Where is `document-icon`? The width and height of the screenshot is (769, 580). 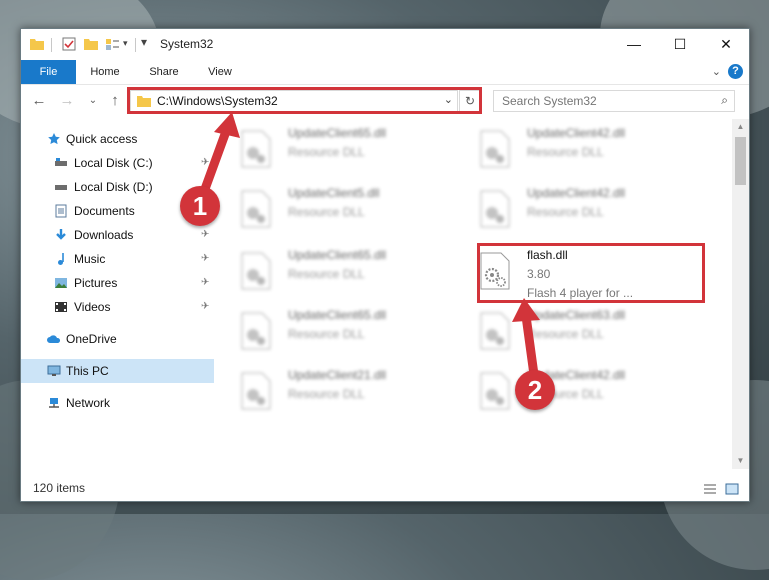
document-icon is located at coordinates (61, 211).